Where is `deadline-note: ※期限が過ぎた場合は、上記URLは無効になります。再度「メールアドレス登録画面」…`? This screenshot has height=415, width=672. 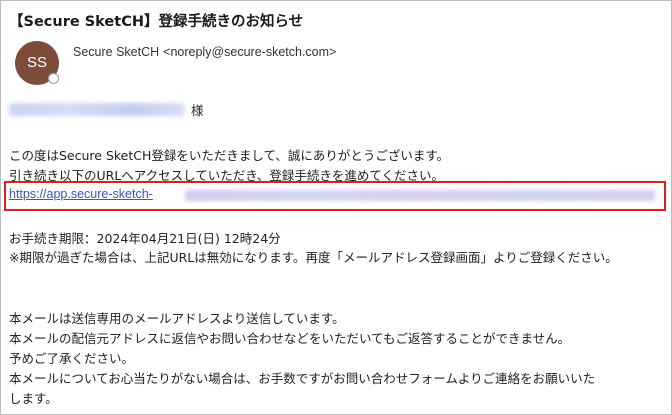 deadline-note: ※期限が過ぎた場合は、上記URLは無効になります。再度「メールアドレス登録画面」… is located at coordinates (313, 257).